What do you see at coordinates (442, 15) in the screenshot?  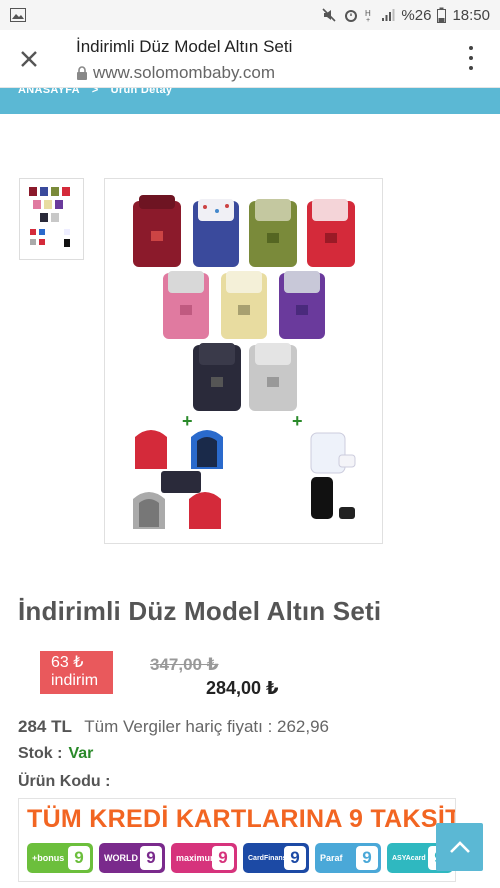 I see `battery-icon` at bounding box center [442, 15].